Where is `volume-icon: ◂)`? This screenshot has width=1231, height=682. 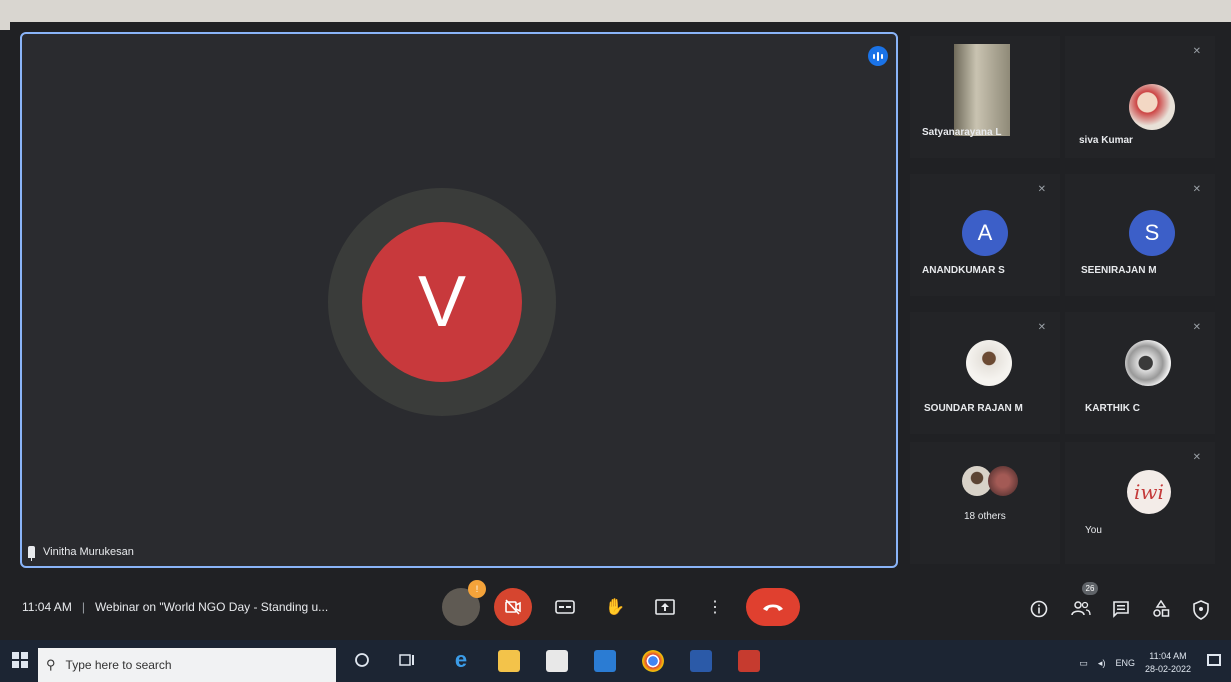 volume-icon: ◂) is located at coordinates (1102, 663).